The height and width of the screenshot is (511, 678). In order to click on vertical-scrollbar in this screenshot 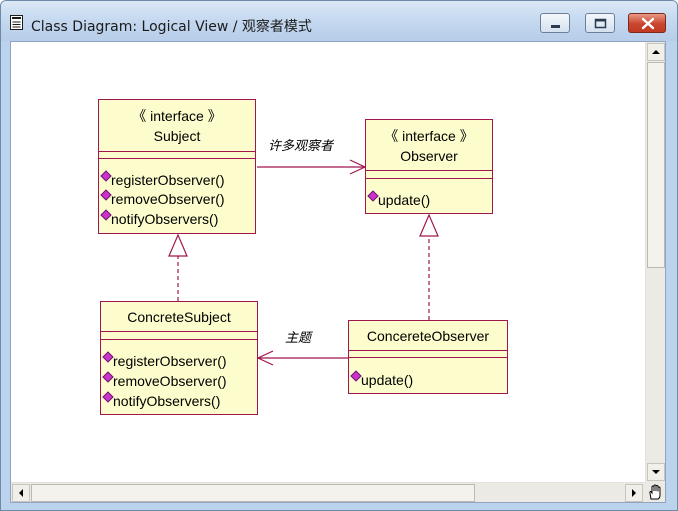, I will do `click(655, 262)`.